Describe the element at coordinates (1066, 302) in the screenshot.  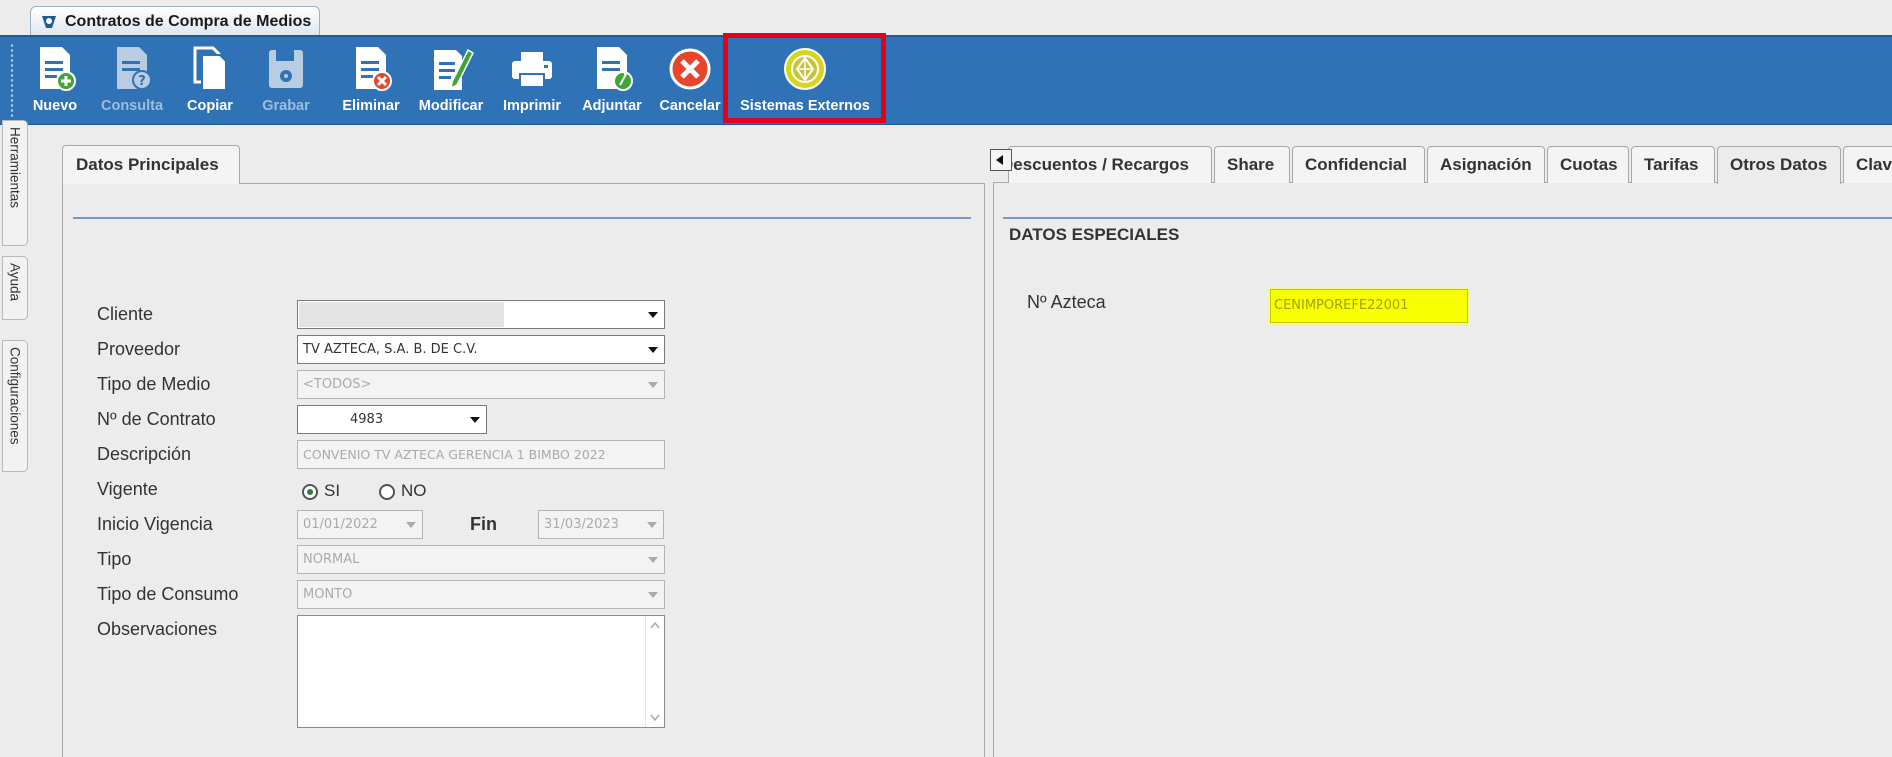
I see `azteca-number-label: Nº Azteca` at that location.